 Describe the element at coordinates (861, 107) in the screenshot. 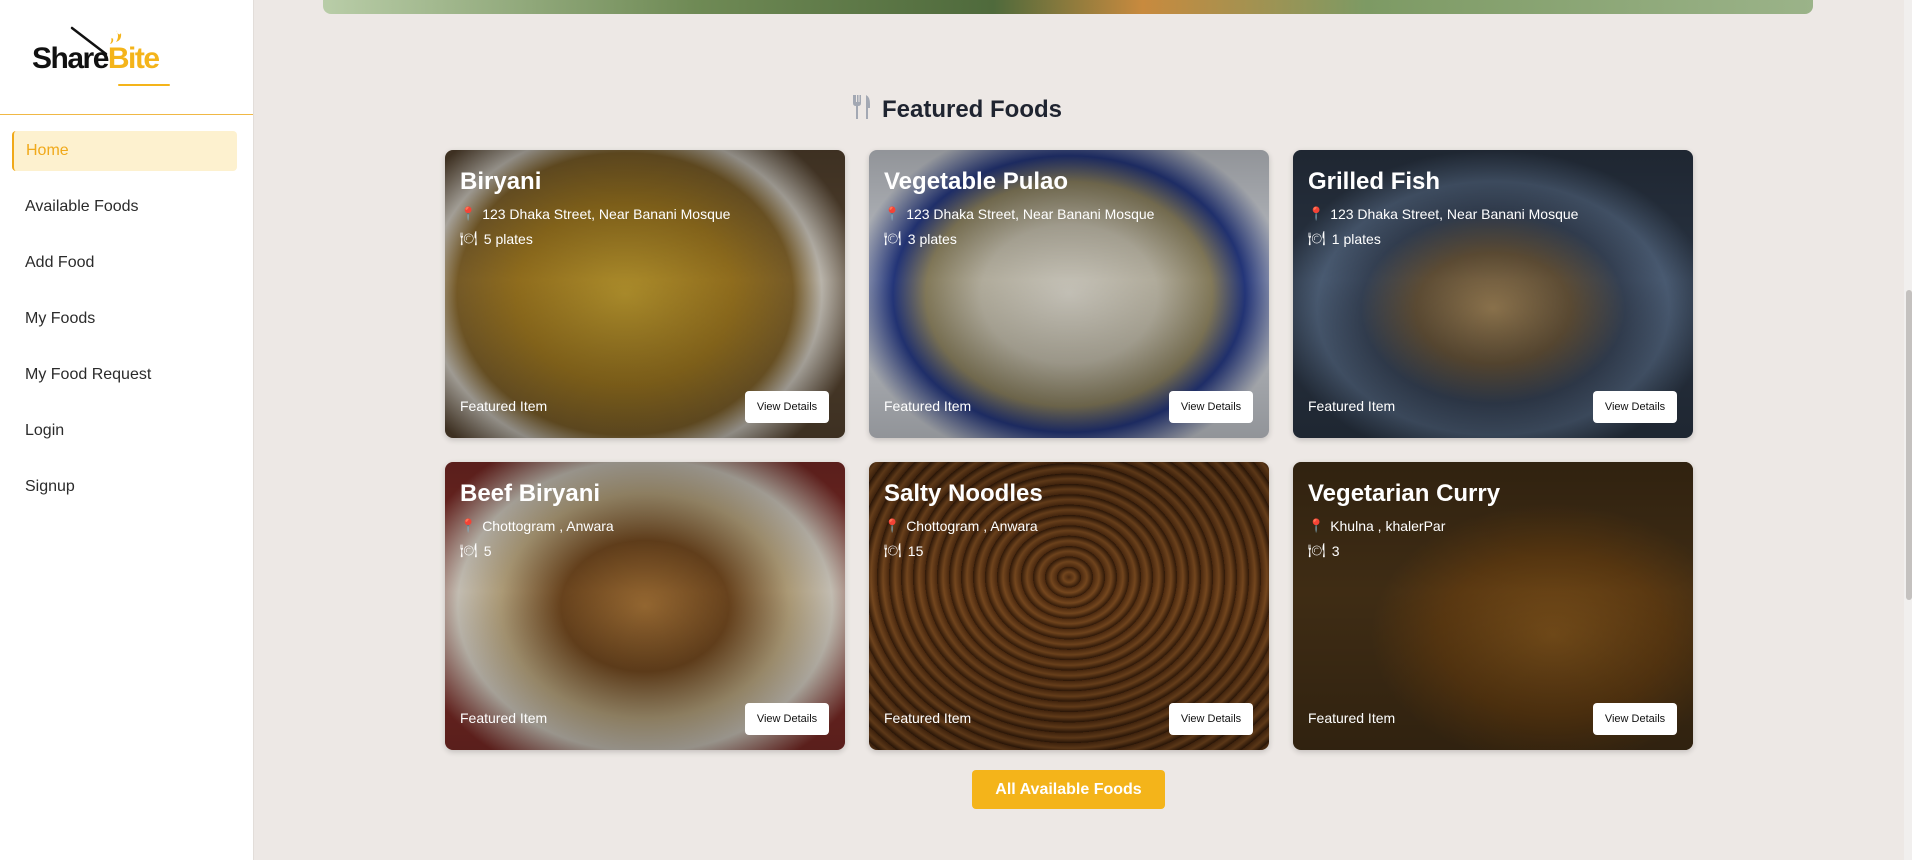

I see `fork-knife-icon` at that location.